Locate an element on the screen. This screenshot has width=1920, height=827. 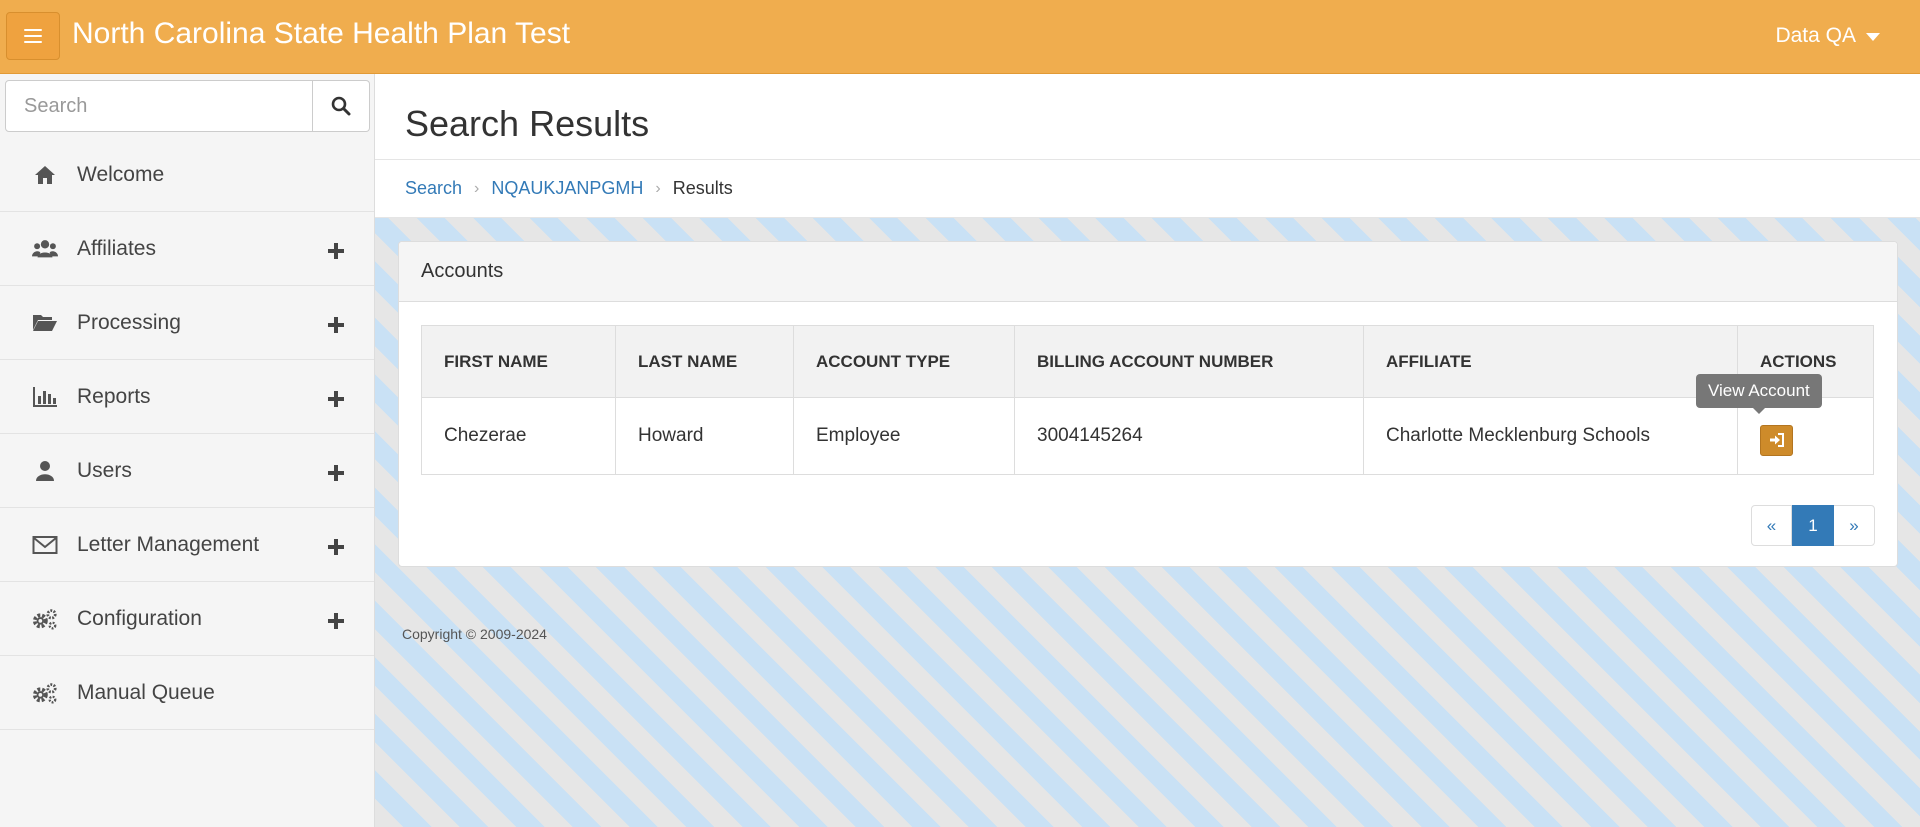
sidebar-item-label: Users is located at coordinates (104, 470).